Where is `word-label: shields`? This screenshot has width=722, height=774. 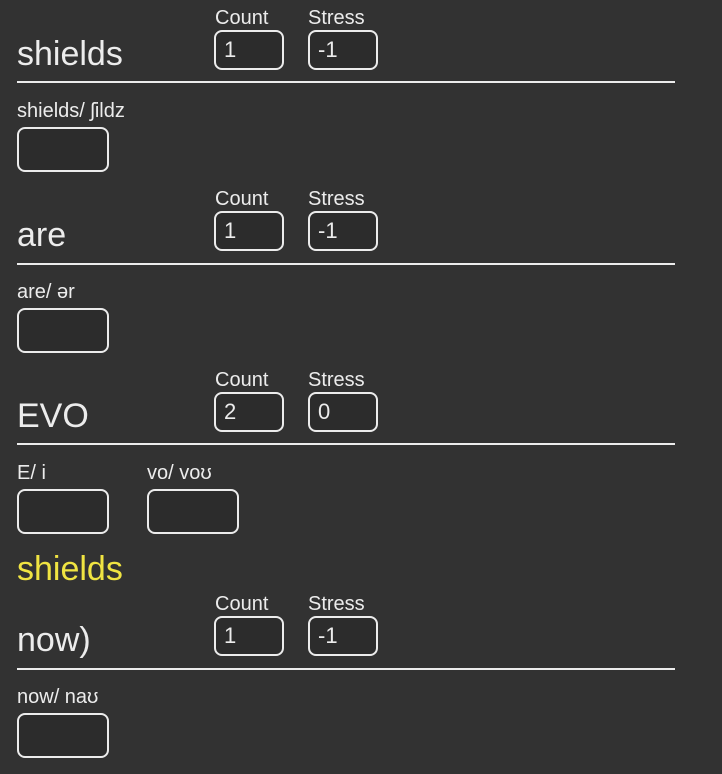 word-label: shields is located at coordinates (70, 54).